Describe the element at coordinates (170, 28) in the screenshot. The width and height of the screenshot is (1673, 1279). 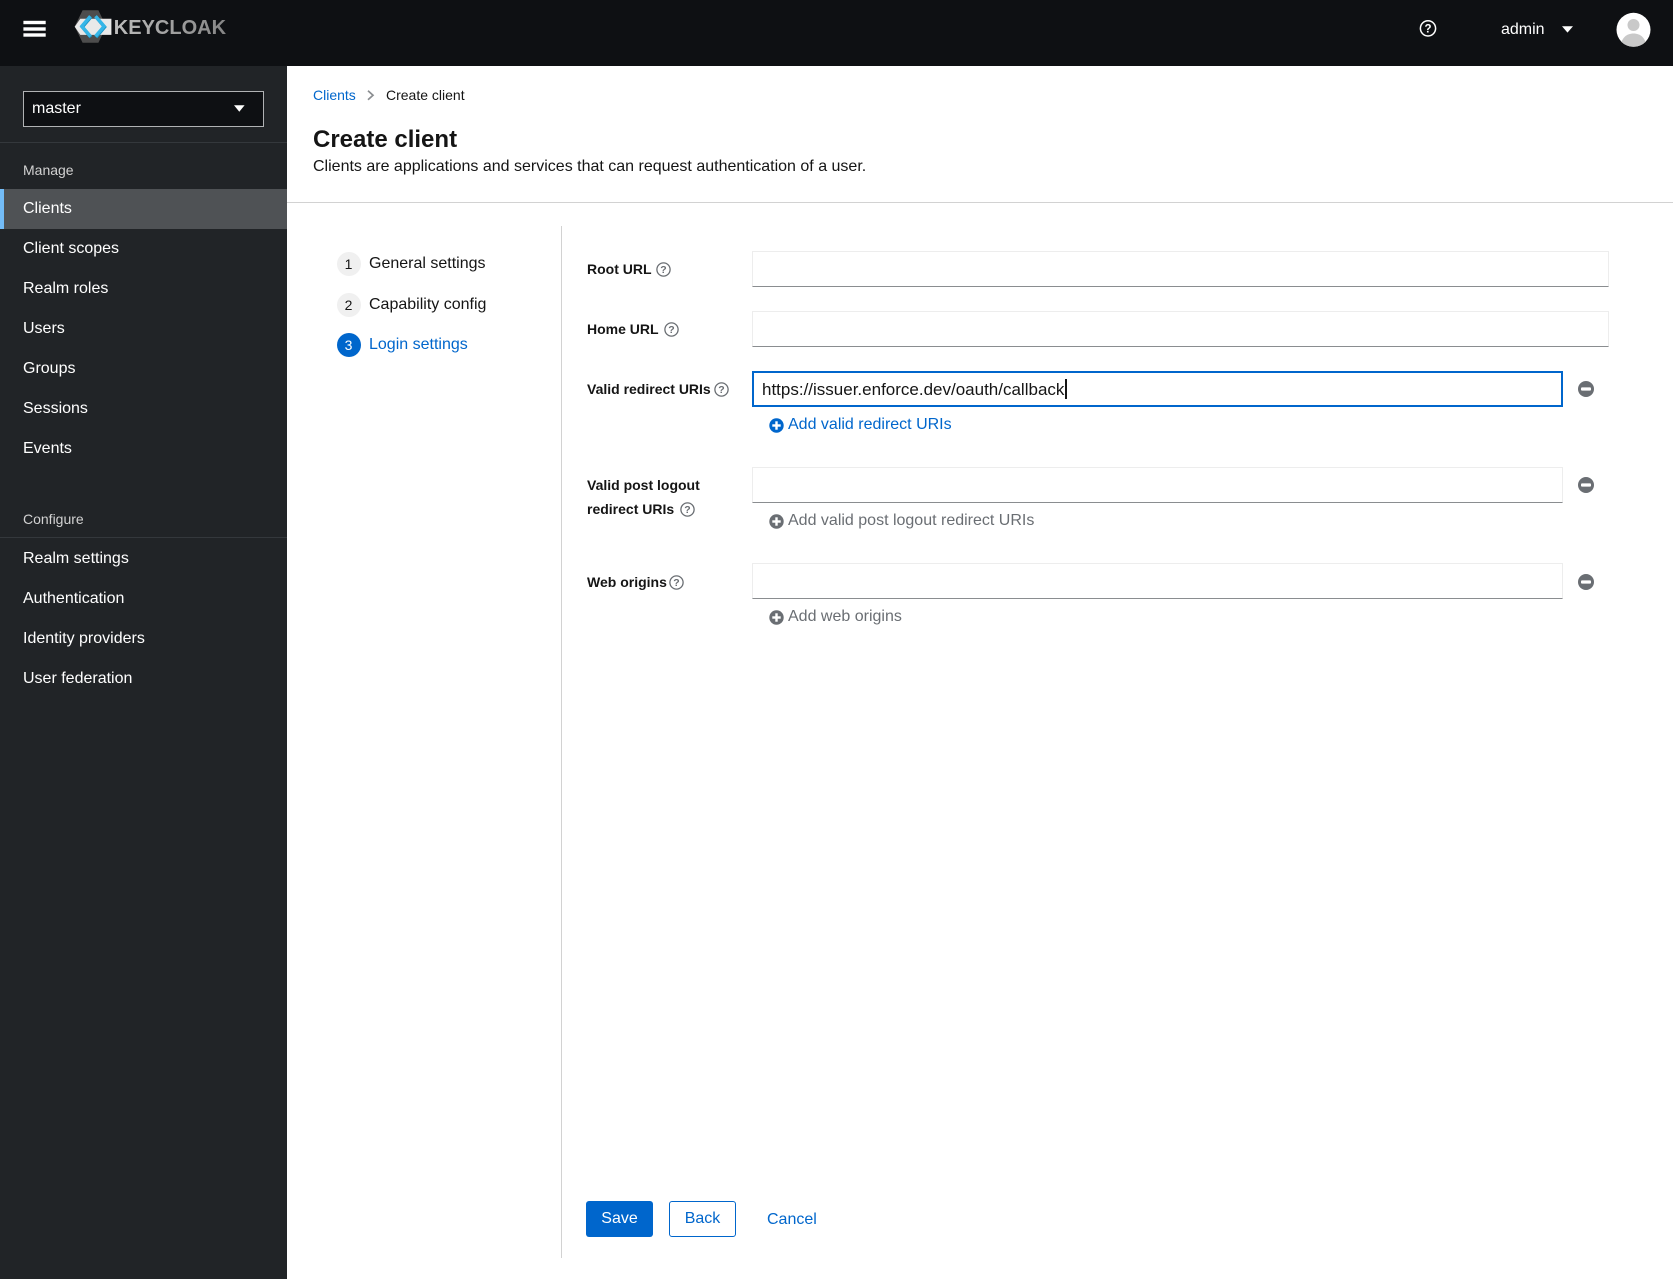
I see `svg-text: KEYCLOAK` at that location.